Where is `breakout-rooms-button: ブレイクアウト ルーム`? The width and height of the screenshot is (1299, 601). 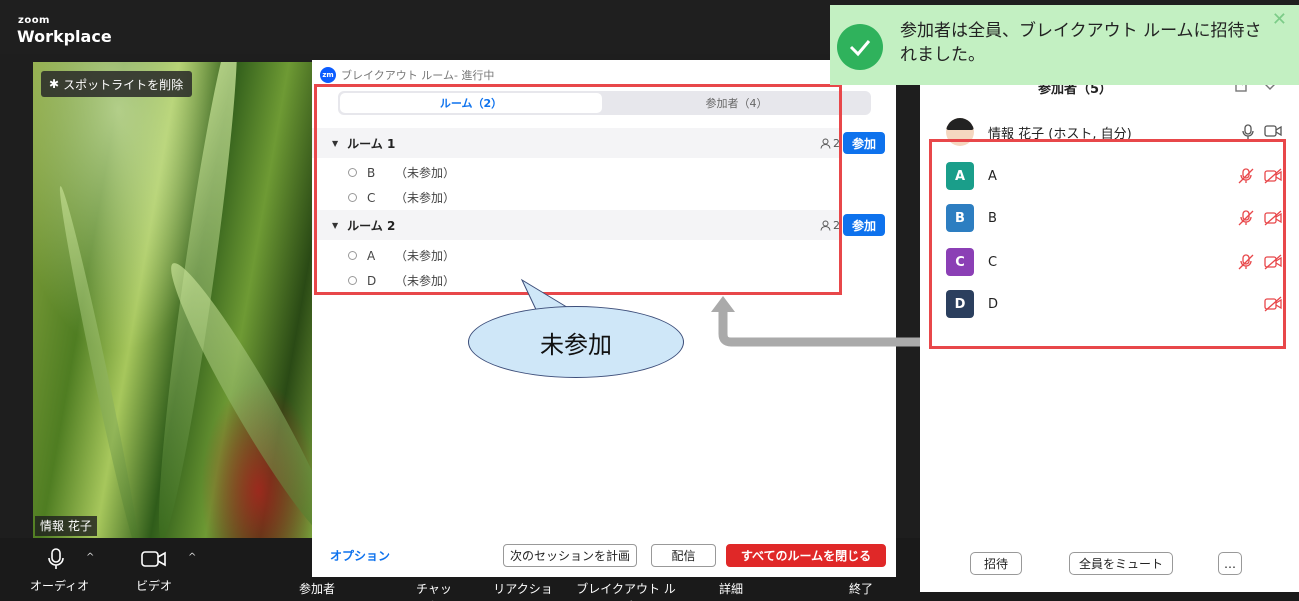 breakout-rooms-button: ブレイクアウト ルーム is located at coordinates (626, 590).